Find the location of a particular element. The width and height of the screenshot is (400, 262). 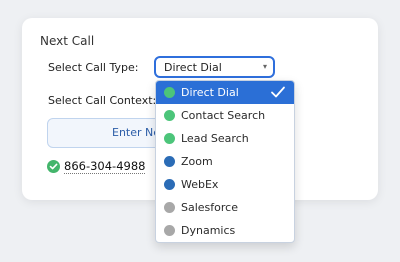

option-label: Contact Search is located at coordinates (223, 115).